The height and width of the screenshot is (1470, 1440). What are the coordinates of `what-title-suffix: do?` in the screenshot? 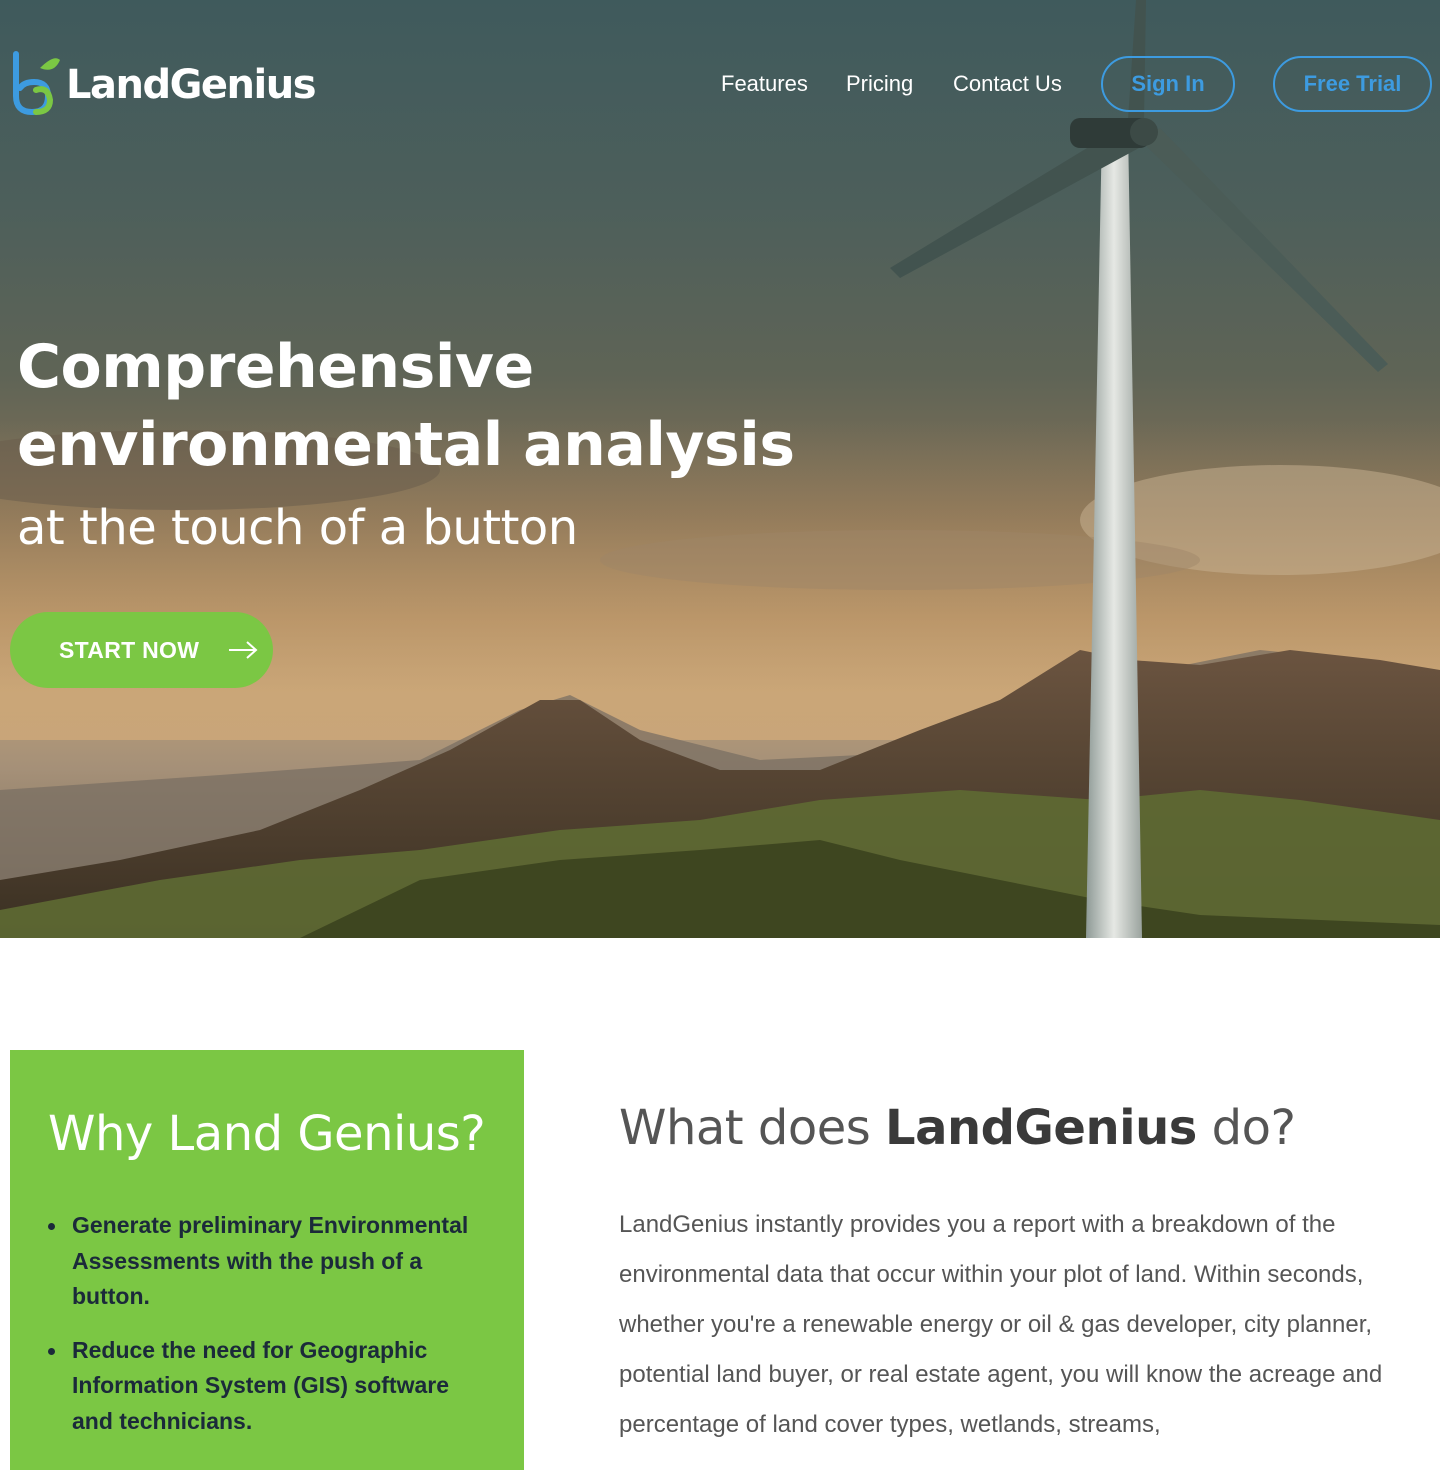 It's located at (1246, 1128).